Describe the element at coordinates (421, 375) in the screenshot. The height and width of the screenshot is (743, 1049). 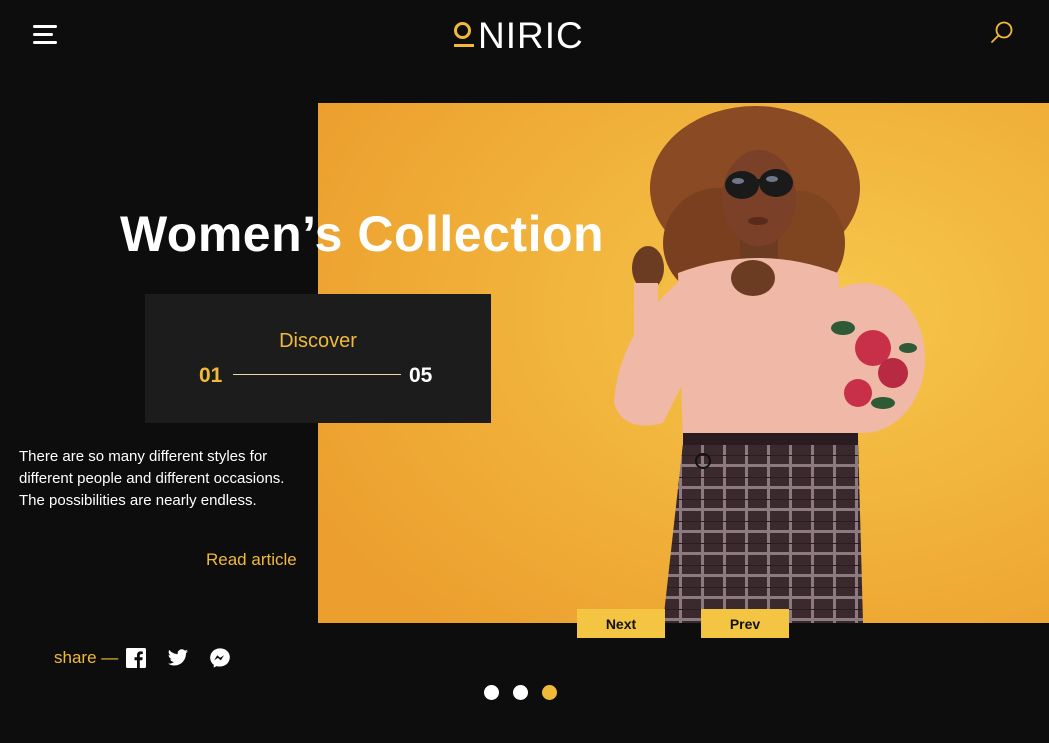
I see `slide-total-count: 05` at that location.